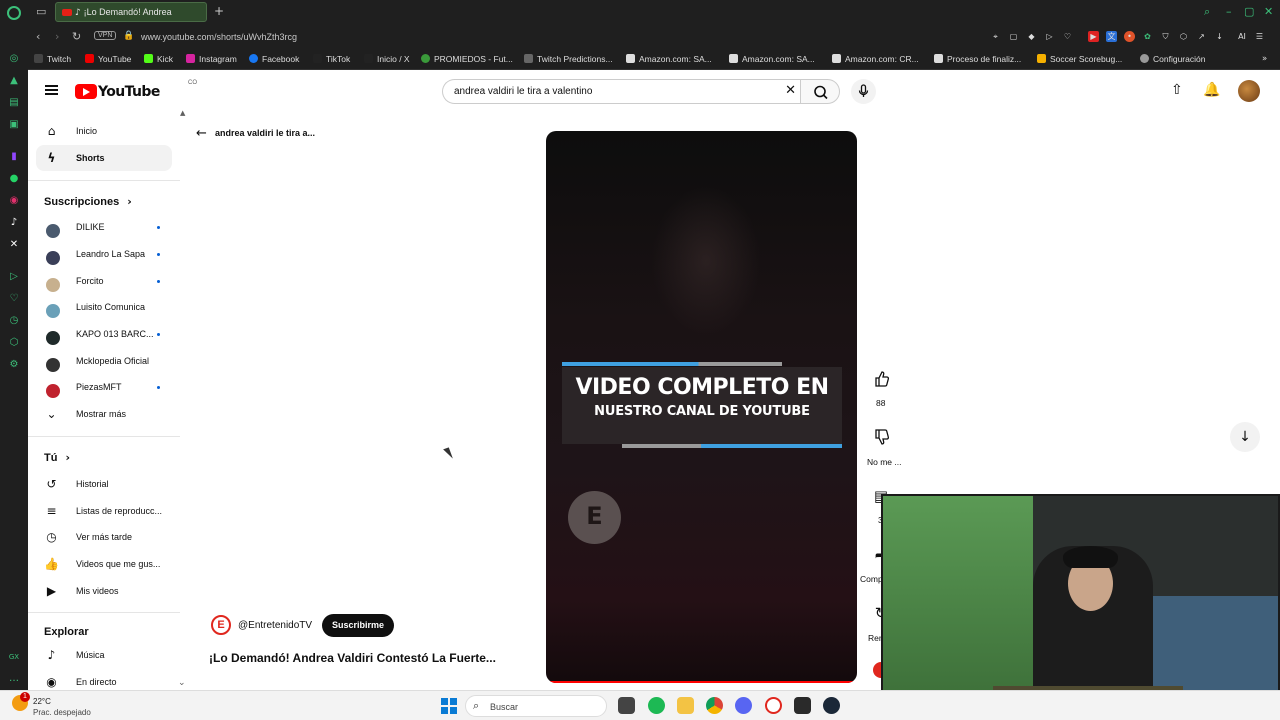 Image resolution: width=1280 pixels, height=720 pixels. What do you see at coordinates (1207, 12) in the screenshot?
I see `search-tabs-icon: ⌕` at bounding box center [1207, 12].